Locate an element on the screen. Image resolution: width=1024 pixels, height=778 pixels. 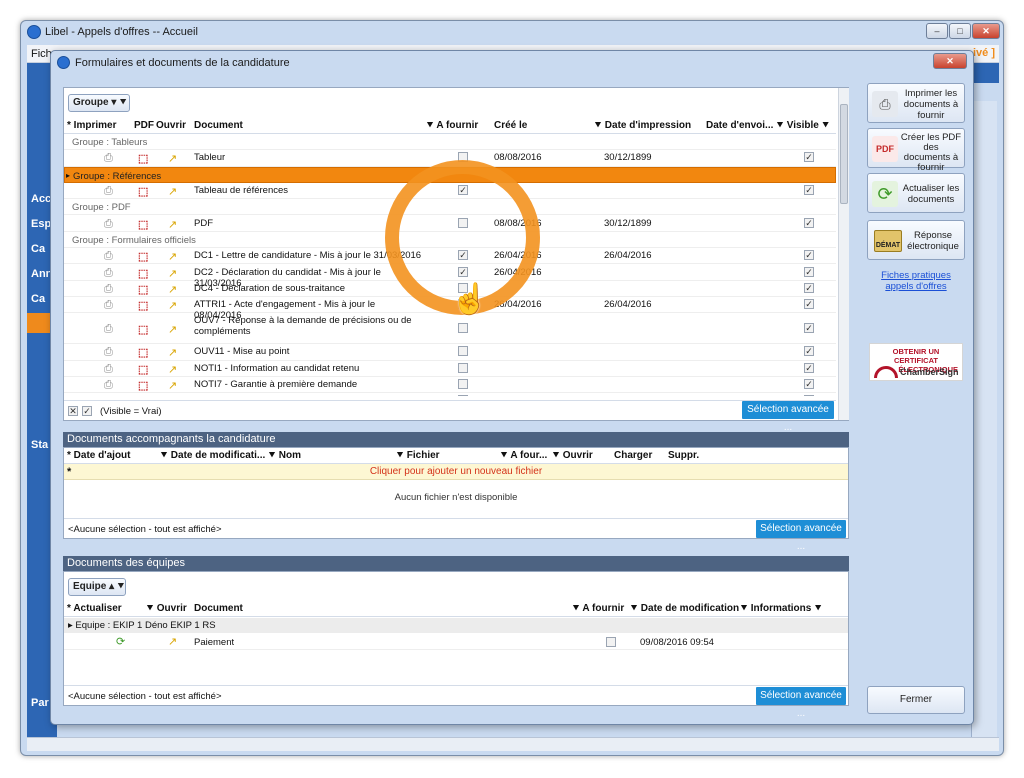
menu-fichier: Fich is located at coordinates (41, 54).